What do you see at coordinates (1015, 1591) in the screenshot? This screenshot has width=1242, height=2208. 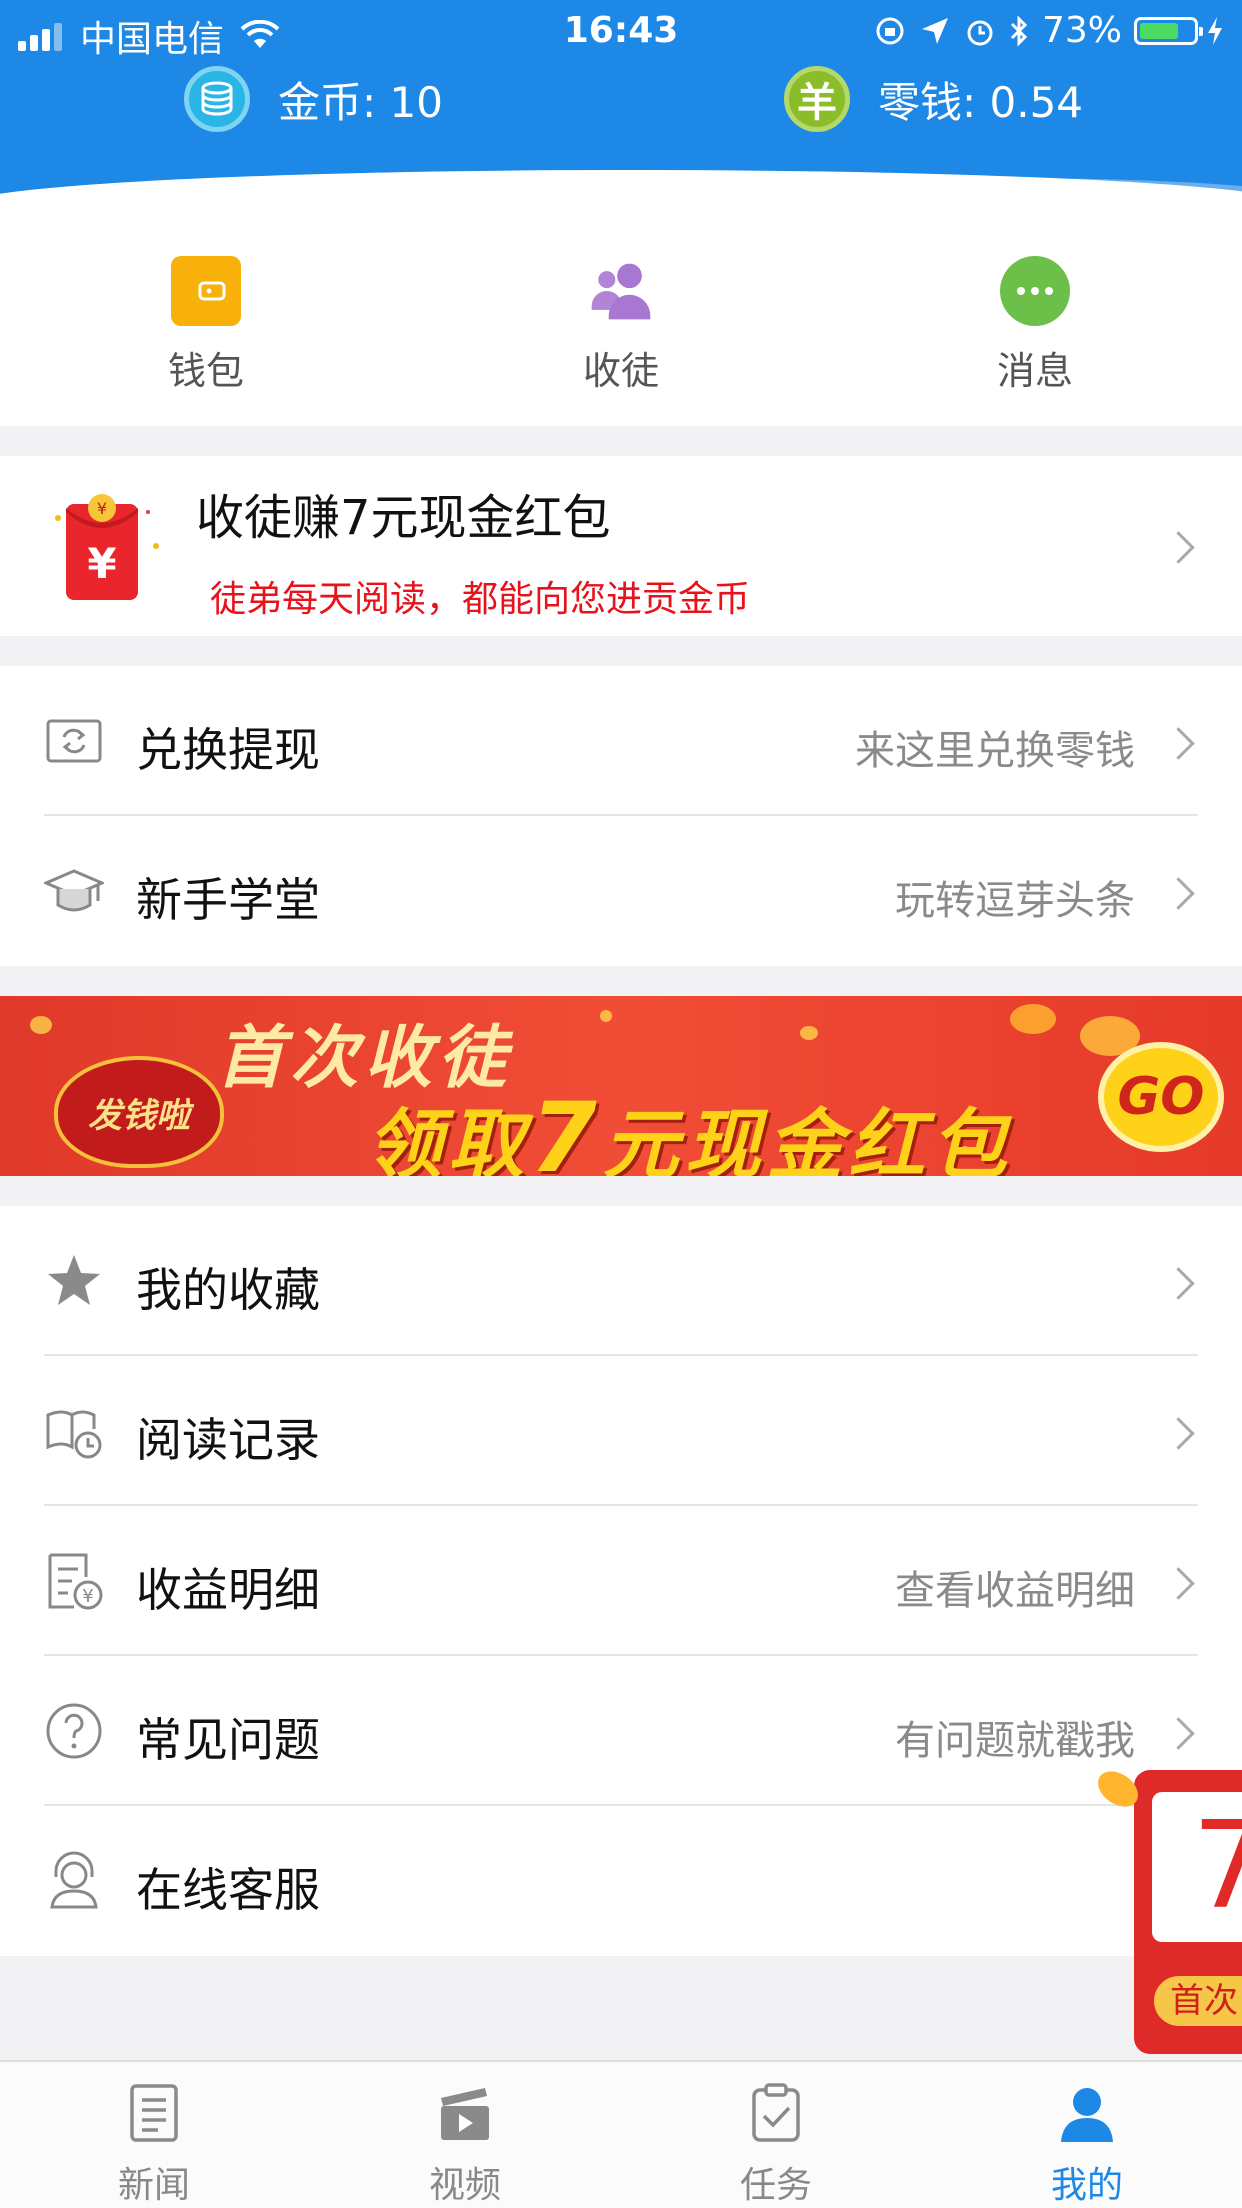 I see `menu-item-hint: 查看收益明细` at bounding box center [1015, 1591].